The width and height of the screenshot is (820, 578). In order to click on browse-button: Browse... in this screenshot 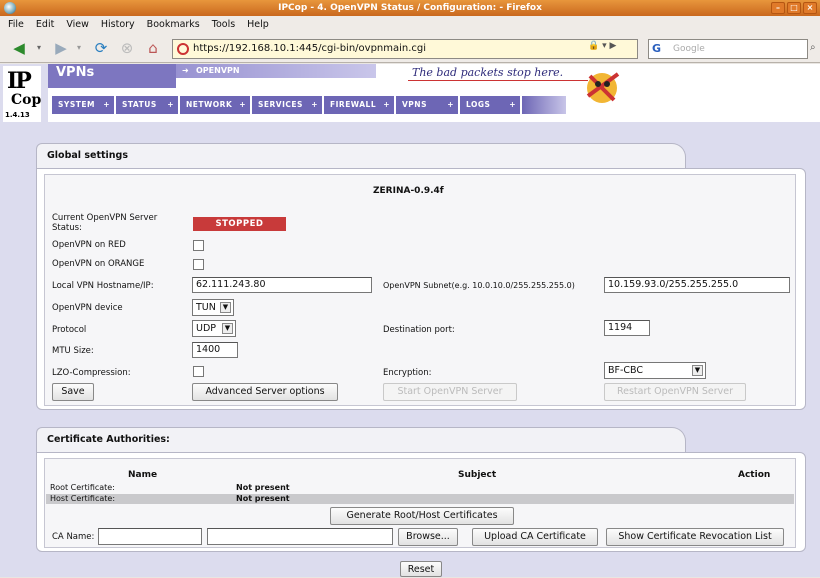, I will do `click(428, 537)`.